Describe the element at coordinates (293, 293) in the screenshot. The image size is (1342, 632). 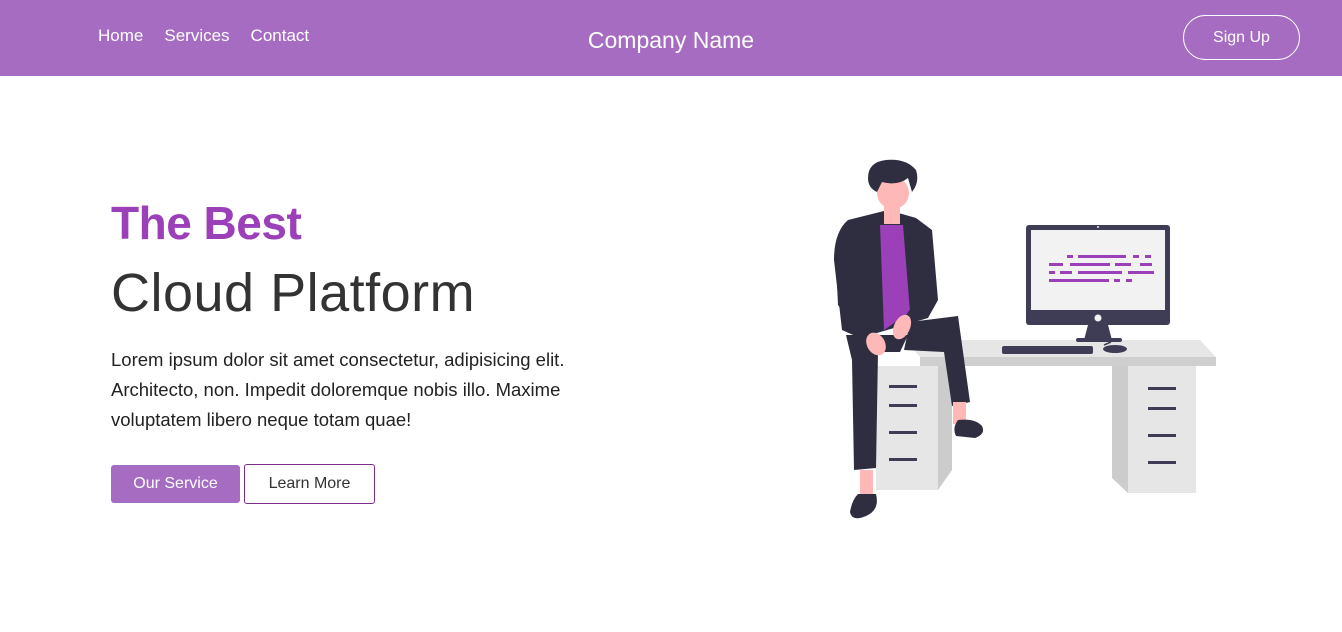
I see `hero-title: Cloud Platform` at that location.